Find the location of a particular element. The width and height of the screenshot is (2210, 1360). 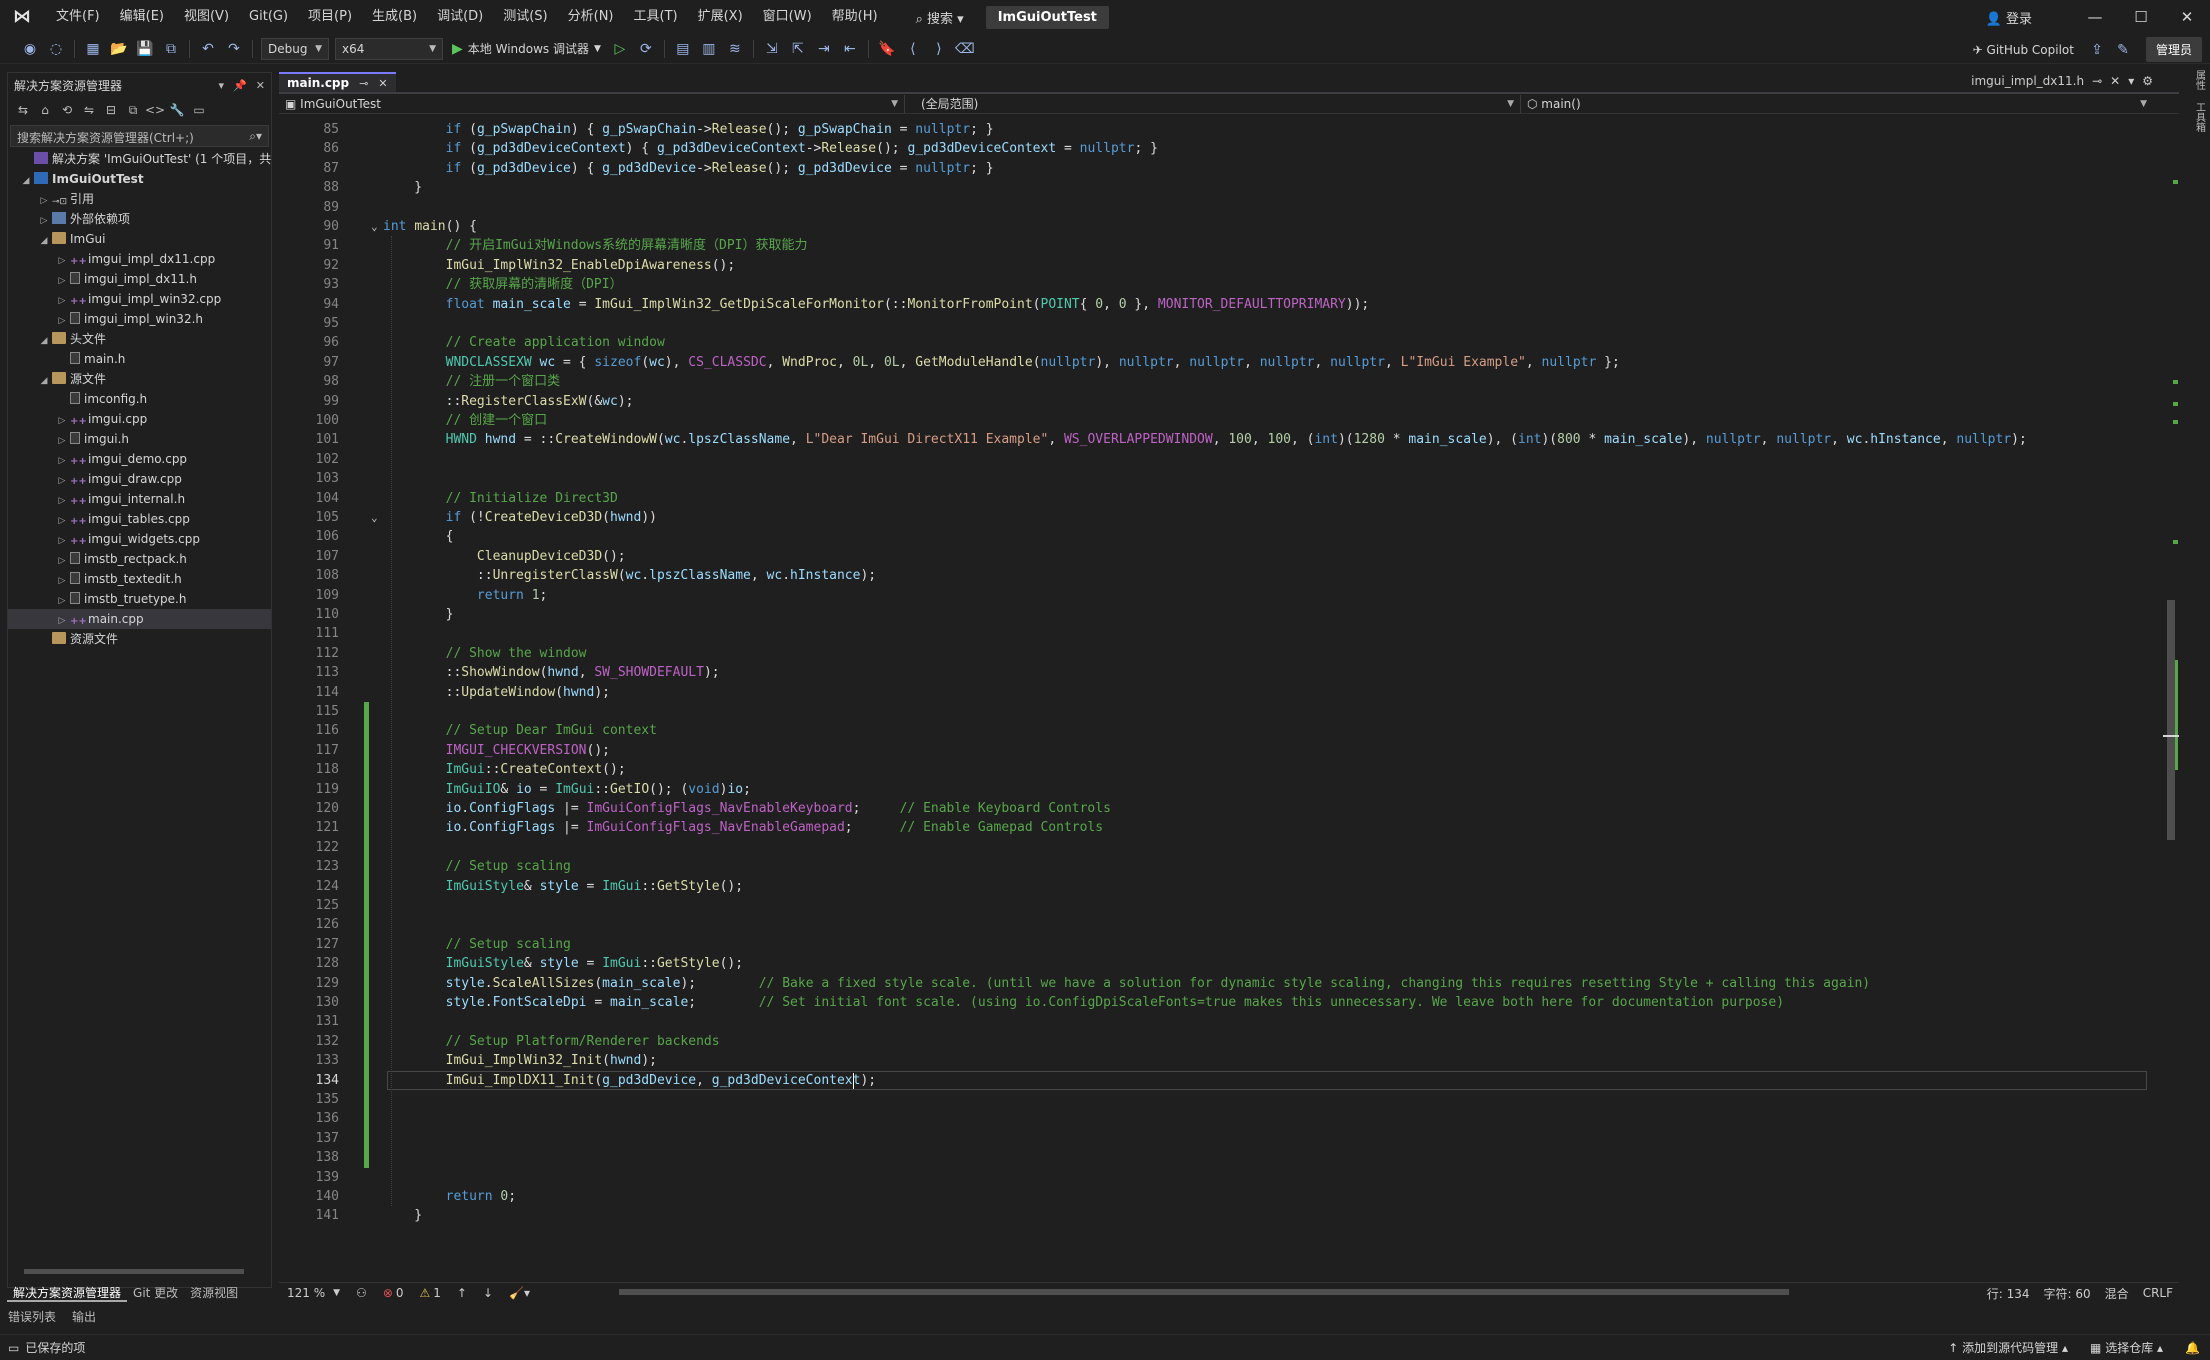

pin-icon: 📌 is located at coordinates (240, 85).